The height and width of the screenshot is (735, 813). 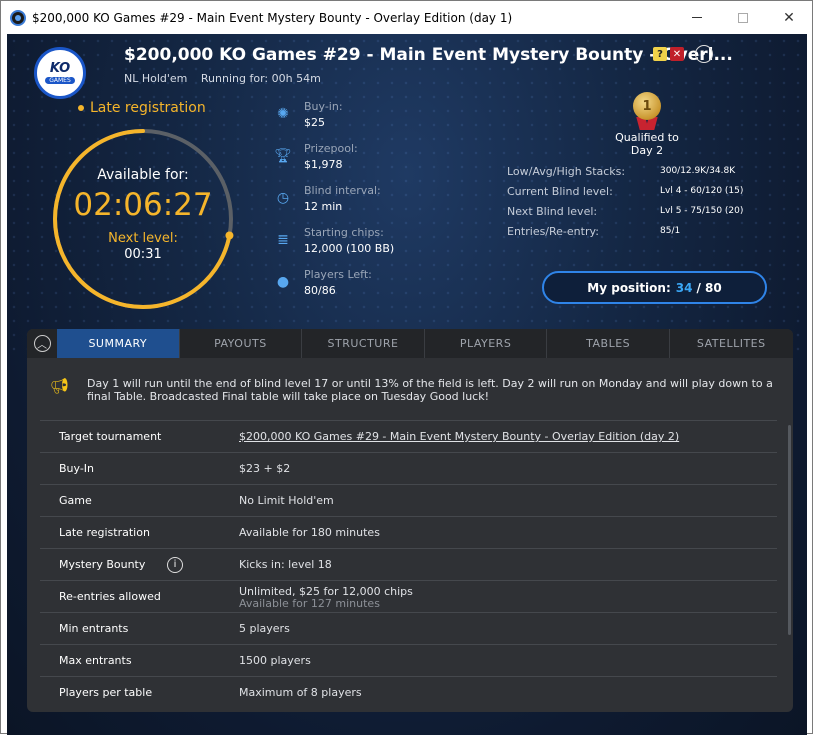 I want to click on stat-prizepool: 🏆︎ Prizepool: $1,978, so click(x=334, y=163).